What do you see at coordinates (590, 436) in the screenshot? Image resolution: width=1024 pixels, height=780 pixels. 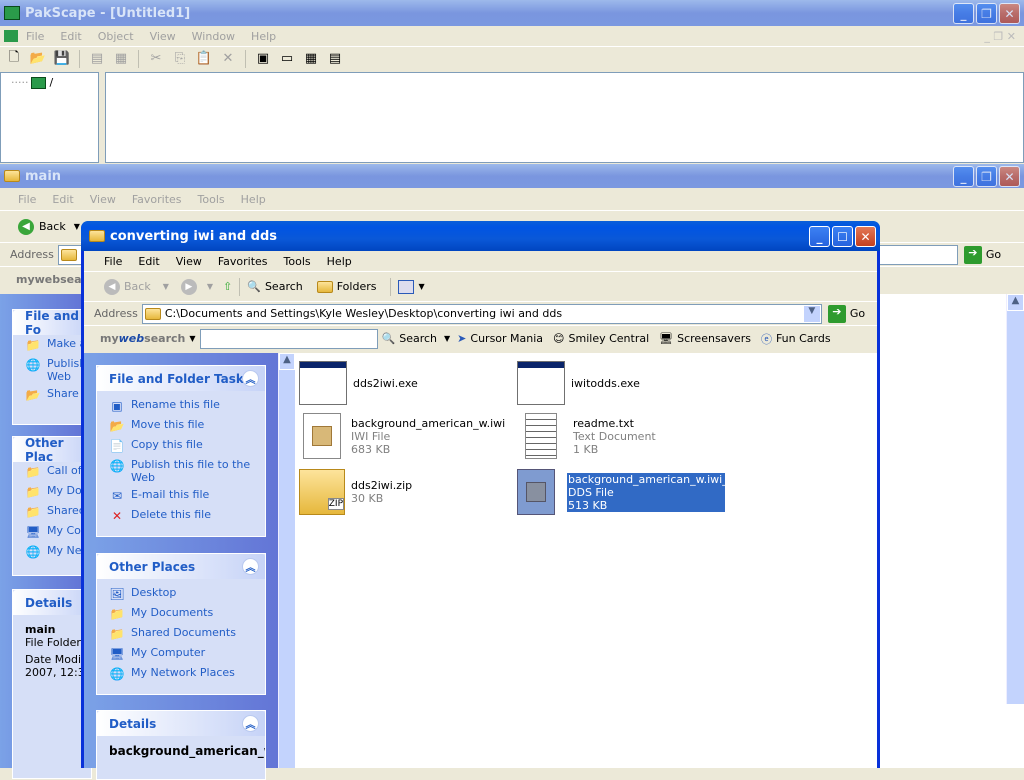 I see `file-item: readme.txt Text Document 1 KB` at bounding box center [590, 436].